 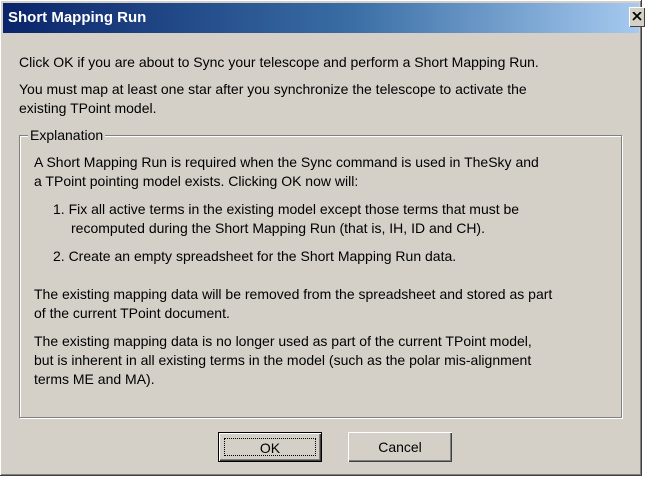 I want to click on close-button, so click(x=637, y=17).